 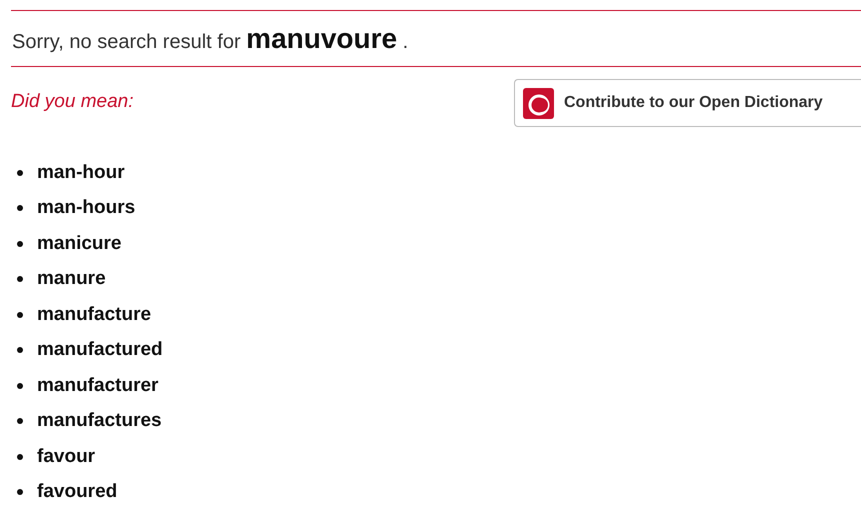 What do you see at coordinates (97, 385) in the screenshot?
I see `suggestion-link: manufacturer` at bounding box center [97, 385].